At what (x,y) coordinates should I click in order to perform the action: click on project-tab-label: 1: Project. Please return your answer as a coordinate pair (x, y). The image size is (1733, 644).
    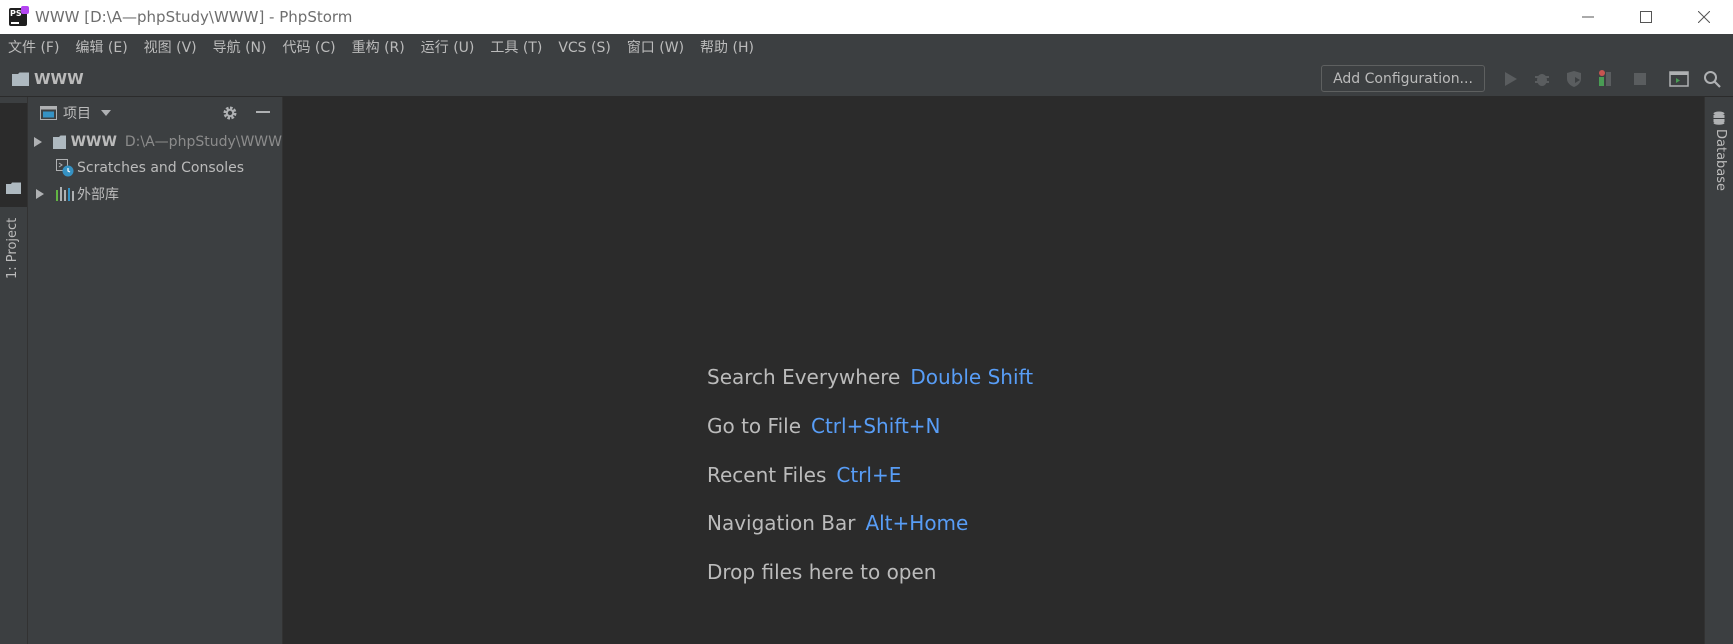
    Looking at the image, I should click on (12, 248).